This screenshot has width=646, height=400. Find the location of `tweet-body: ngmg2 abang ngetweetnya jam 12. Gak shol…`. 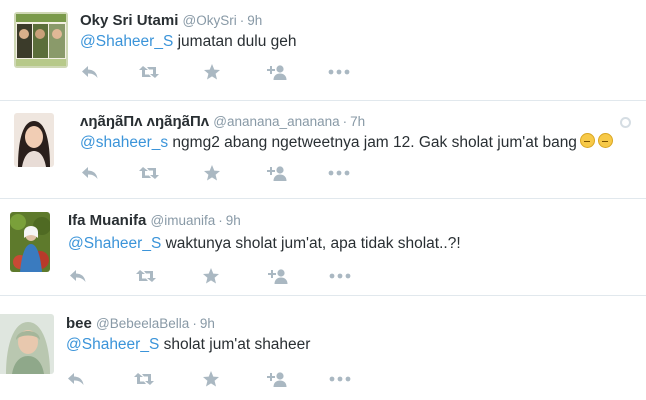

tweet-body: ngmg2 abang ngetweetnya jam 12. Gak shol… is located at coordinates (372, 142).